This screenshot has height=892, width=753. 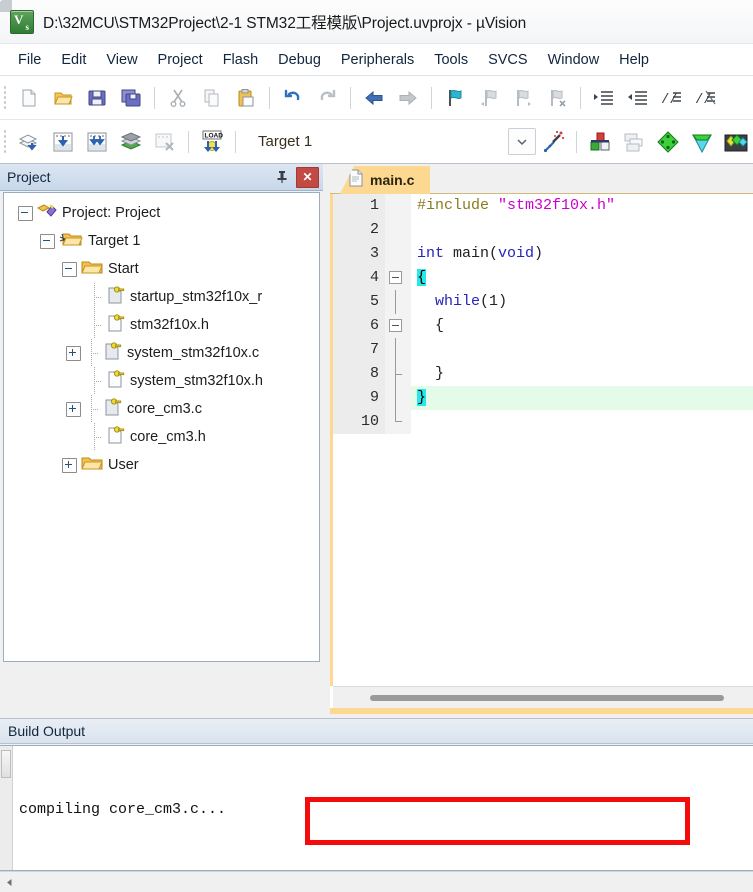 I want to click on menu-help: Help, so click(x=634, y=60).